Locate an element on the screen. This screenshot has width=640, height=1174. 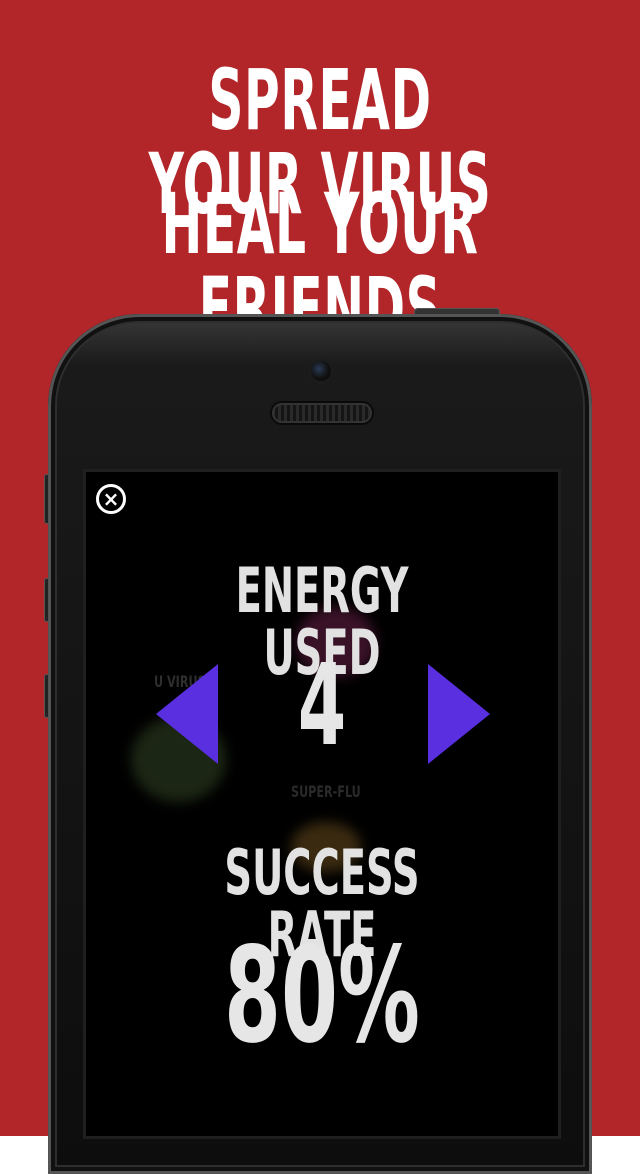
front-camera is located at coordinates (321, 371).